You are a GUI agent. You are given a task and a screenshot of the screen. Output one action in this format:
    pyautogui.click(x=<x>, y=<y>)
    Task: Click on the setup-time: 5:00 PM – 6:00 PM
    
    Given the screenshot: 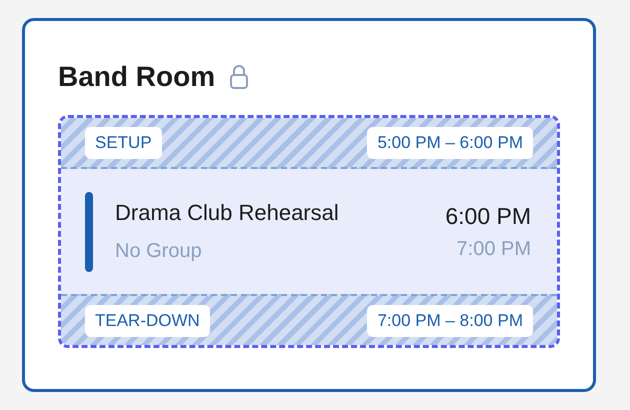 What is the action you would take?
    pyautogui.click(x=450, y=142)
    